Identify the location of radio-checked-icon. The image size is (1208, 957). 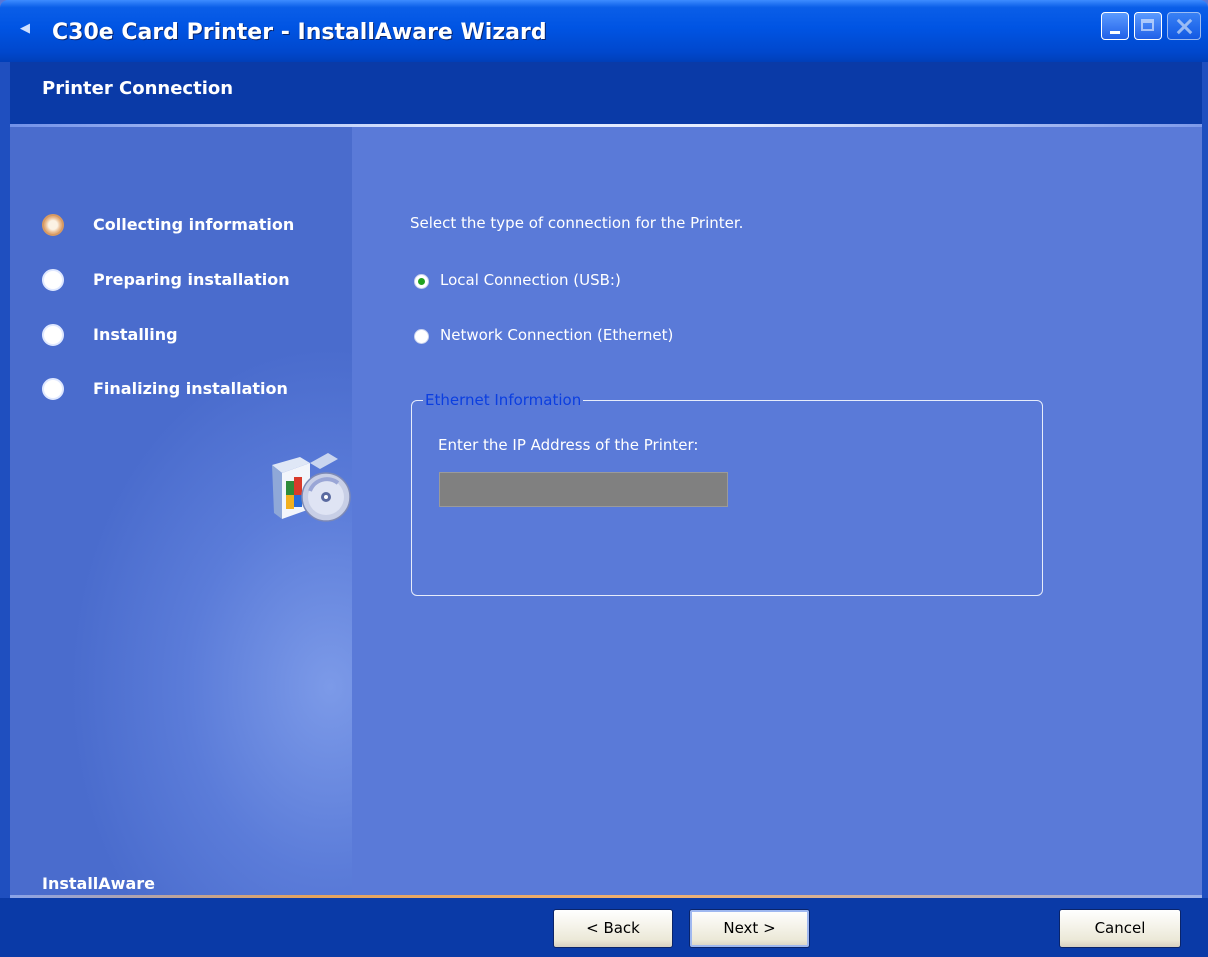
(421, 281).